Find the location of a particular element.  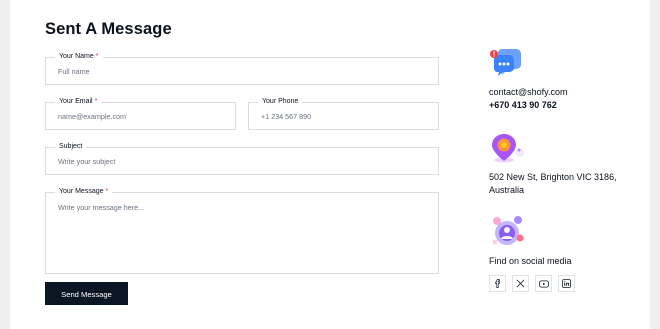

location-pin-icon is located at coordinates (508, 148).